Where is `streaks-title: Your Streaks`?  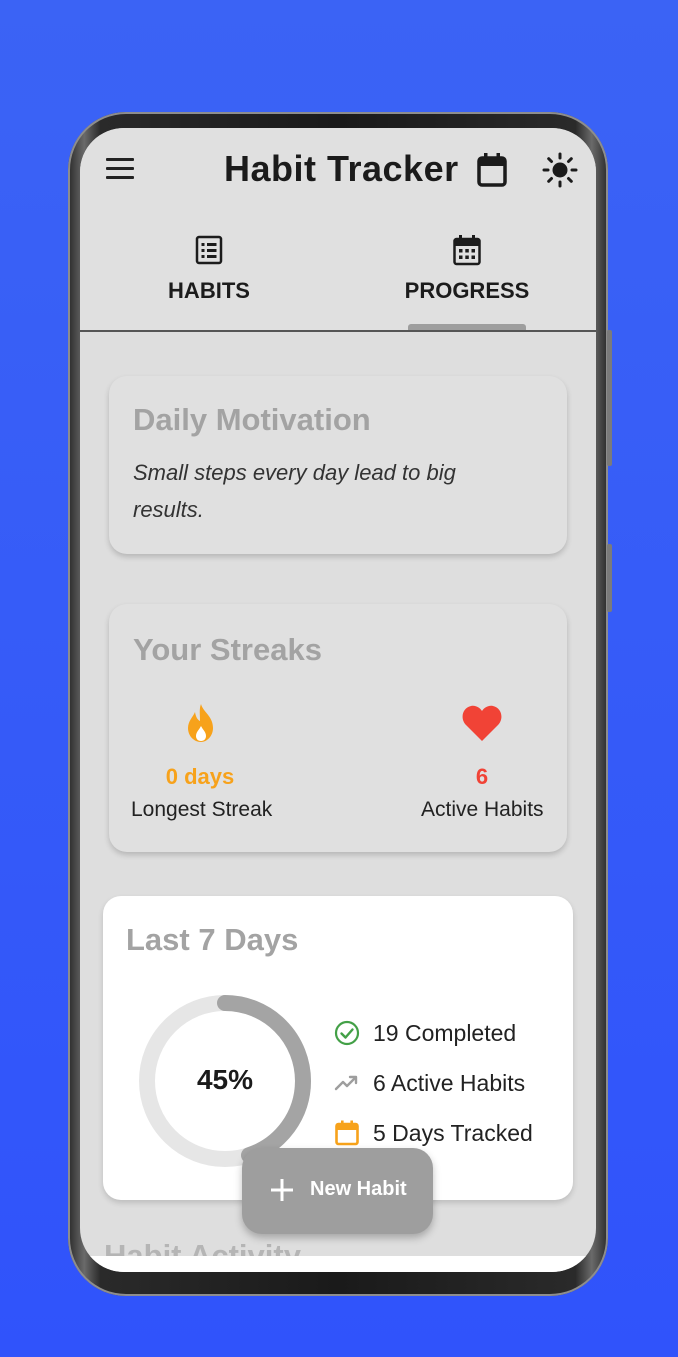 streaks-title: Your Streaks is located at coordinates (227, 649).